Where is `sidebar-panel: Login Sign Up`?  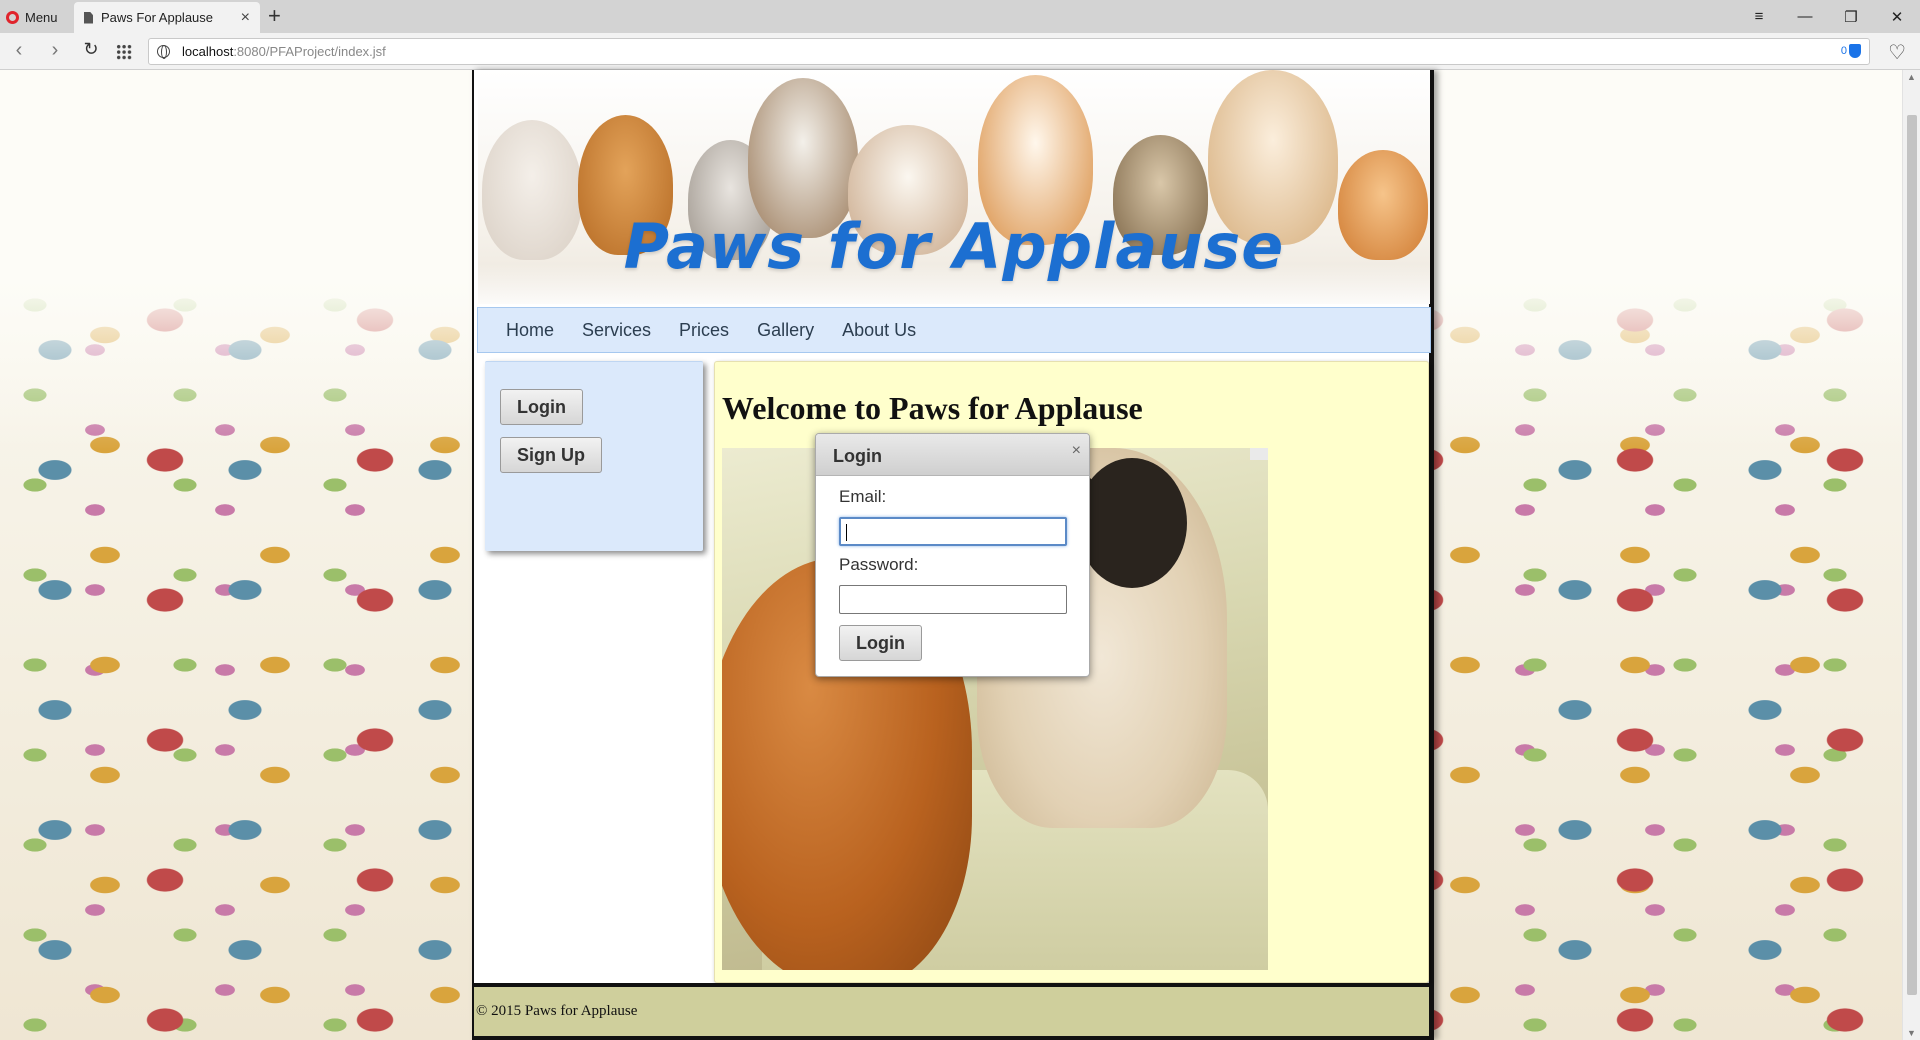
sidebar-panel: Login Sign Up is located at coordinates (594, 456).